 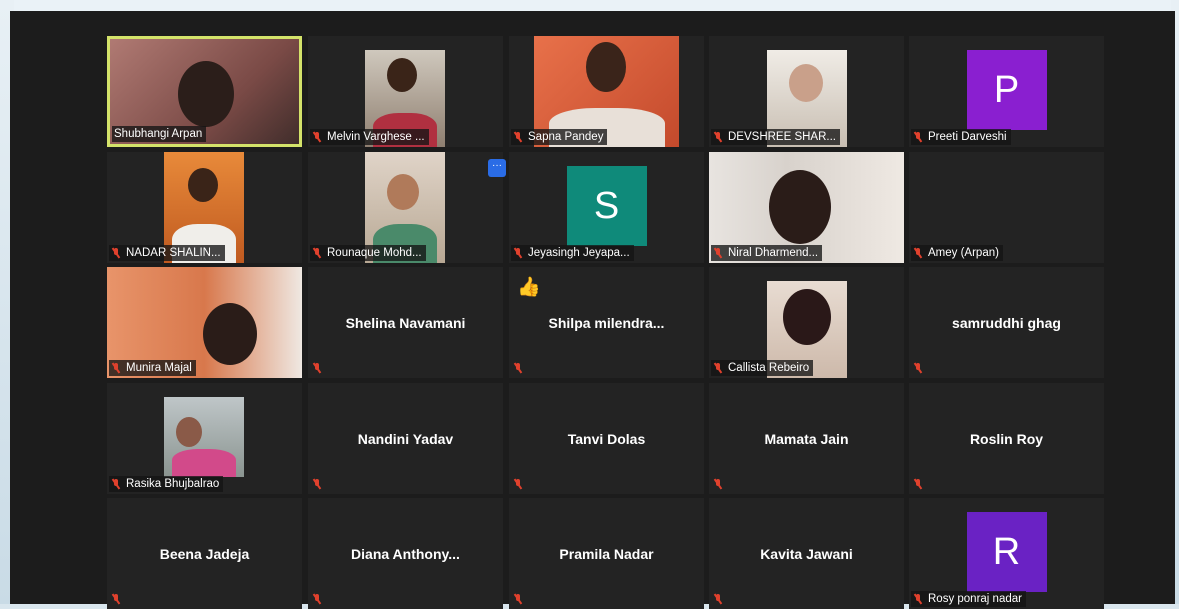 I want to click on participant-name: Tanvi Dolas, so click(x=606, y=438).